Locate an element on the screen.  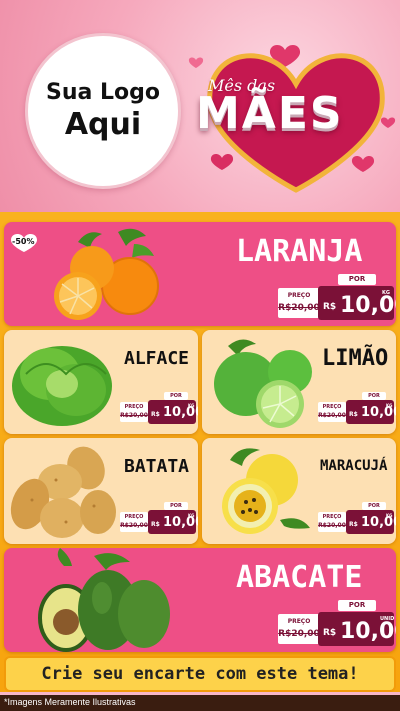
product-card-batata: BATATA PREÇO R$20,00 POR R$ 10,00 KG is located at coordinates (101, 491).